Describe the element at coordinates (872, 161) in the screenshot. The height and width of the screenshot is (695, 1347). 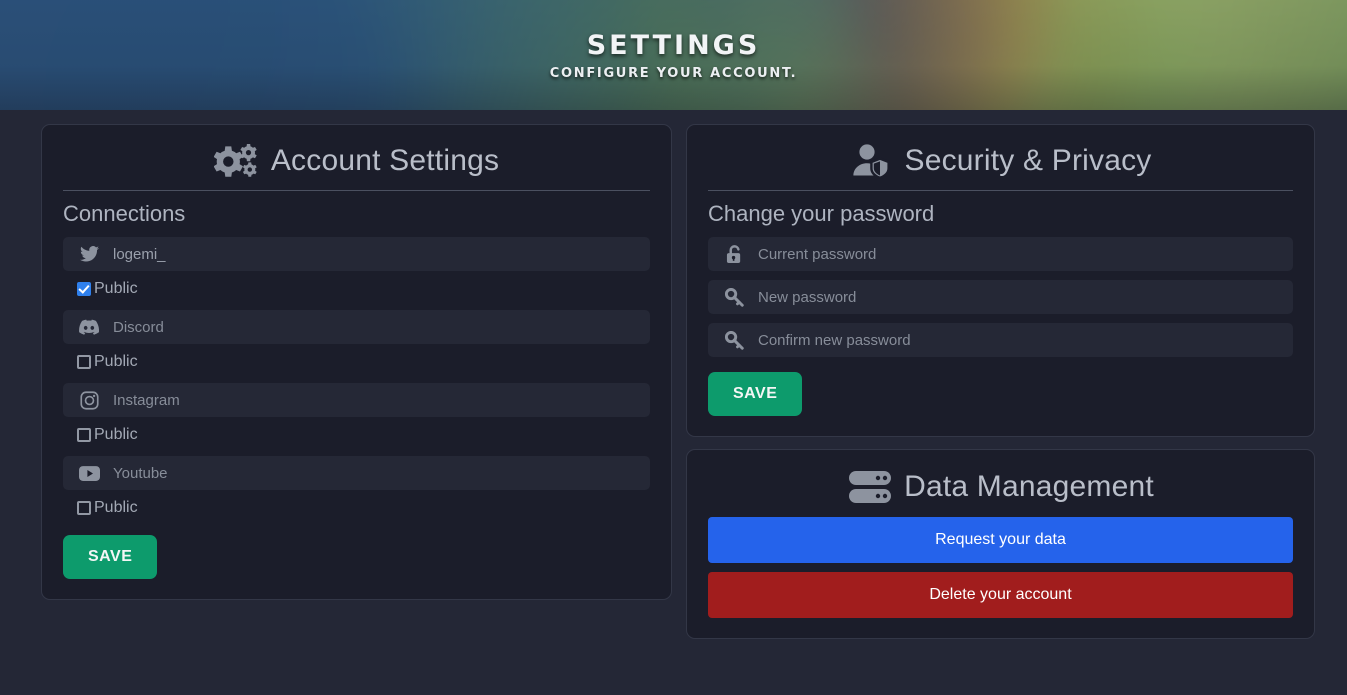
I see `user-shield-icon` at that location.